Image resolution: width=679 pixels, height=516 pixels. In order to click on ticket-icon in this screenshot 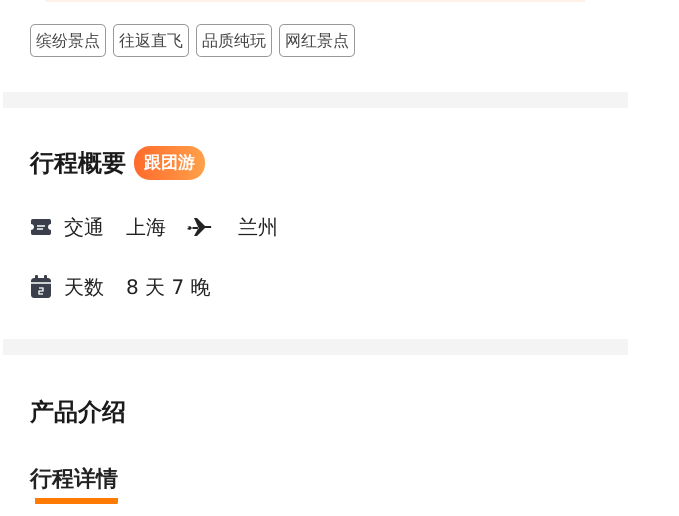, I will do `click(41, 227)`.